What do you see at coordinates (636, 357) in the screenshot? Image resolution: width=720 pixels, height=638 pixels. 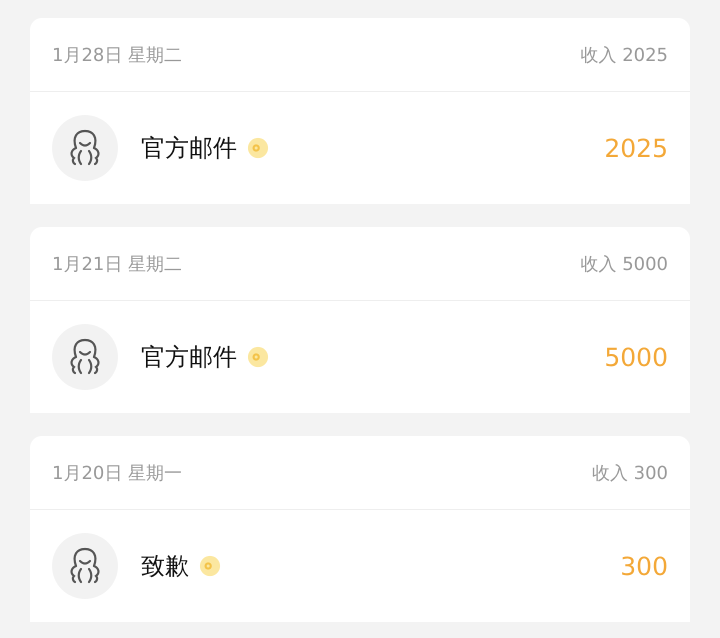 I see `coin-amount: 5000` at bounding box center [636, 357].